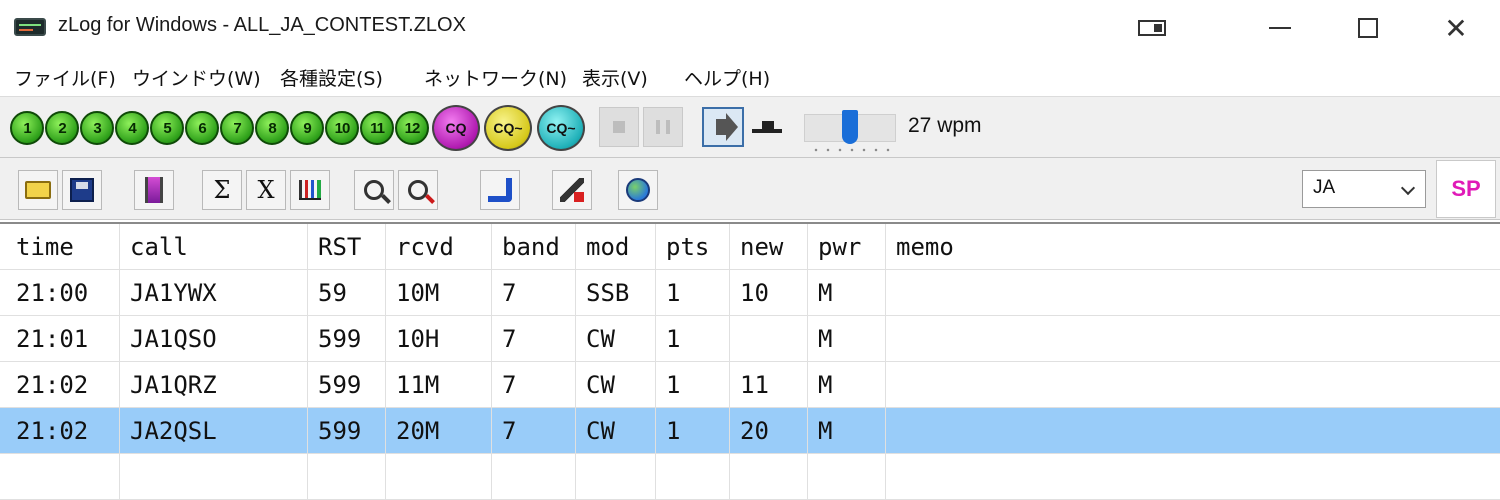  What do you see at coordinates (638, 190) in the screenshot?
I see `cluster-button` at bounding box center [638, 190].